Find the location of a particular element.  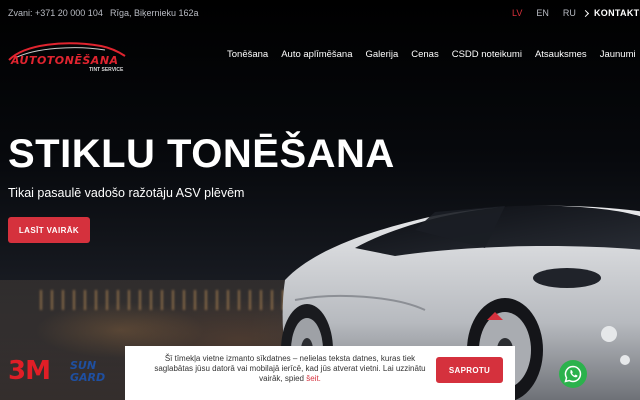

nav-item-auto-aplimesana: Auto aplīmēšana is located at coordinates (316, 54).